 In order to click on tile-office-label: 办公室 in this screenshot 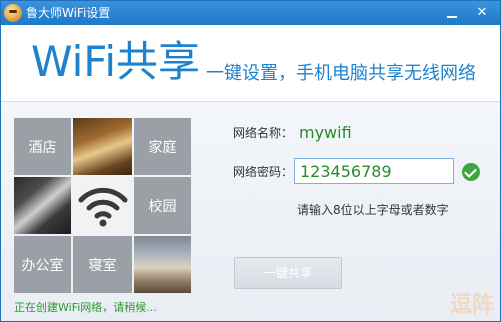, I will do `click(42, 265)`.